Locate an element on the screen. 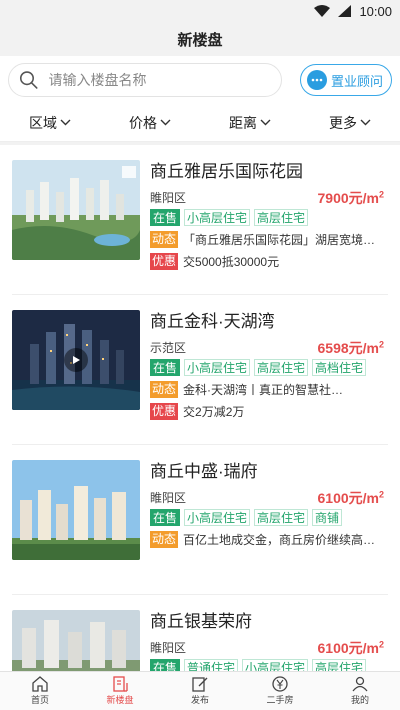 This screenshot has height=710, width=400. listing-district: 示范区 is located at coordinates (168, 348).